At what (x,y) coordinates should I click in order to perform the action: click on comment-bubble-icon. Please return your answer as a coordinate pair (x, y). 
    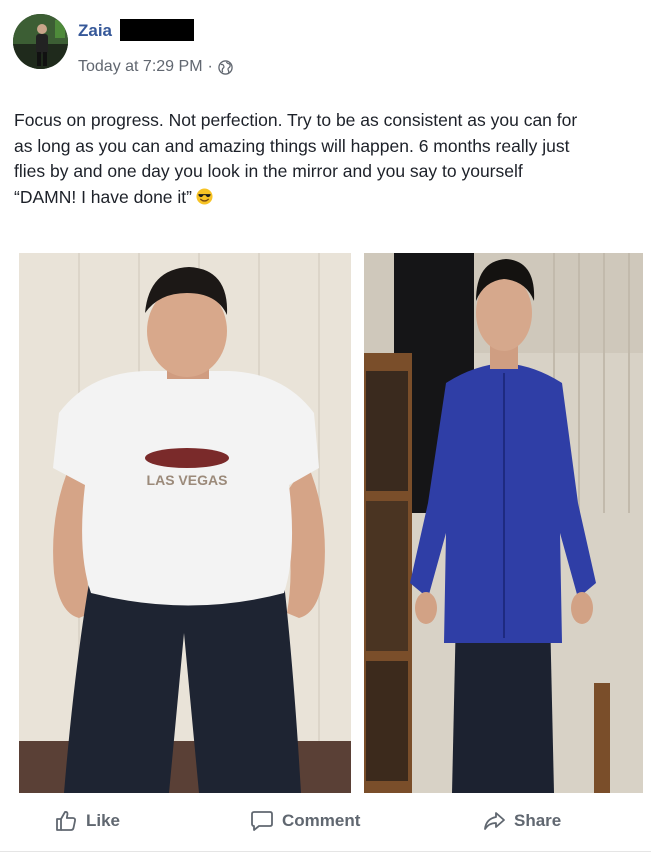
    Looking at the image, I should click on (262, 821).